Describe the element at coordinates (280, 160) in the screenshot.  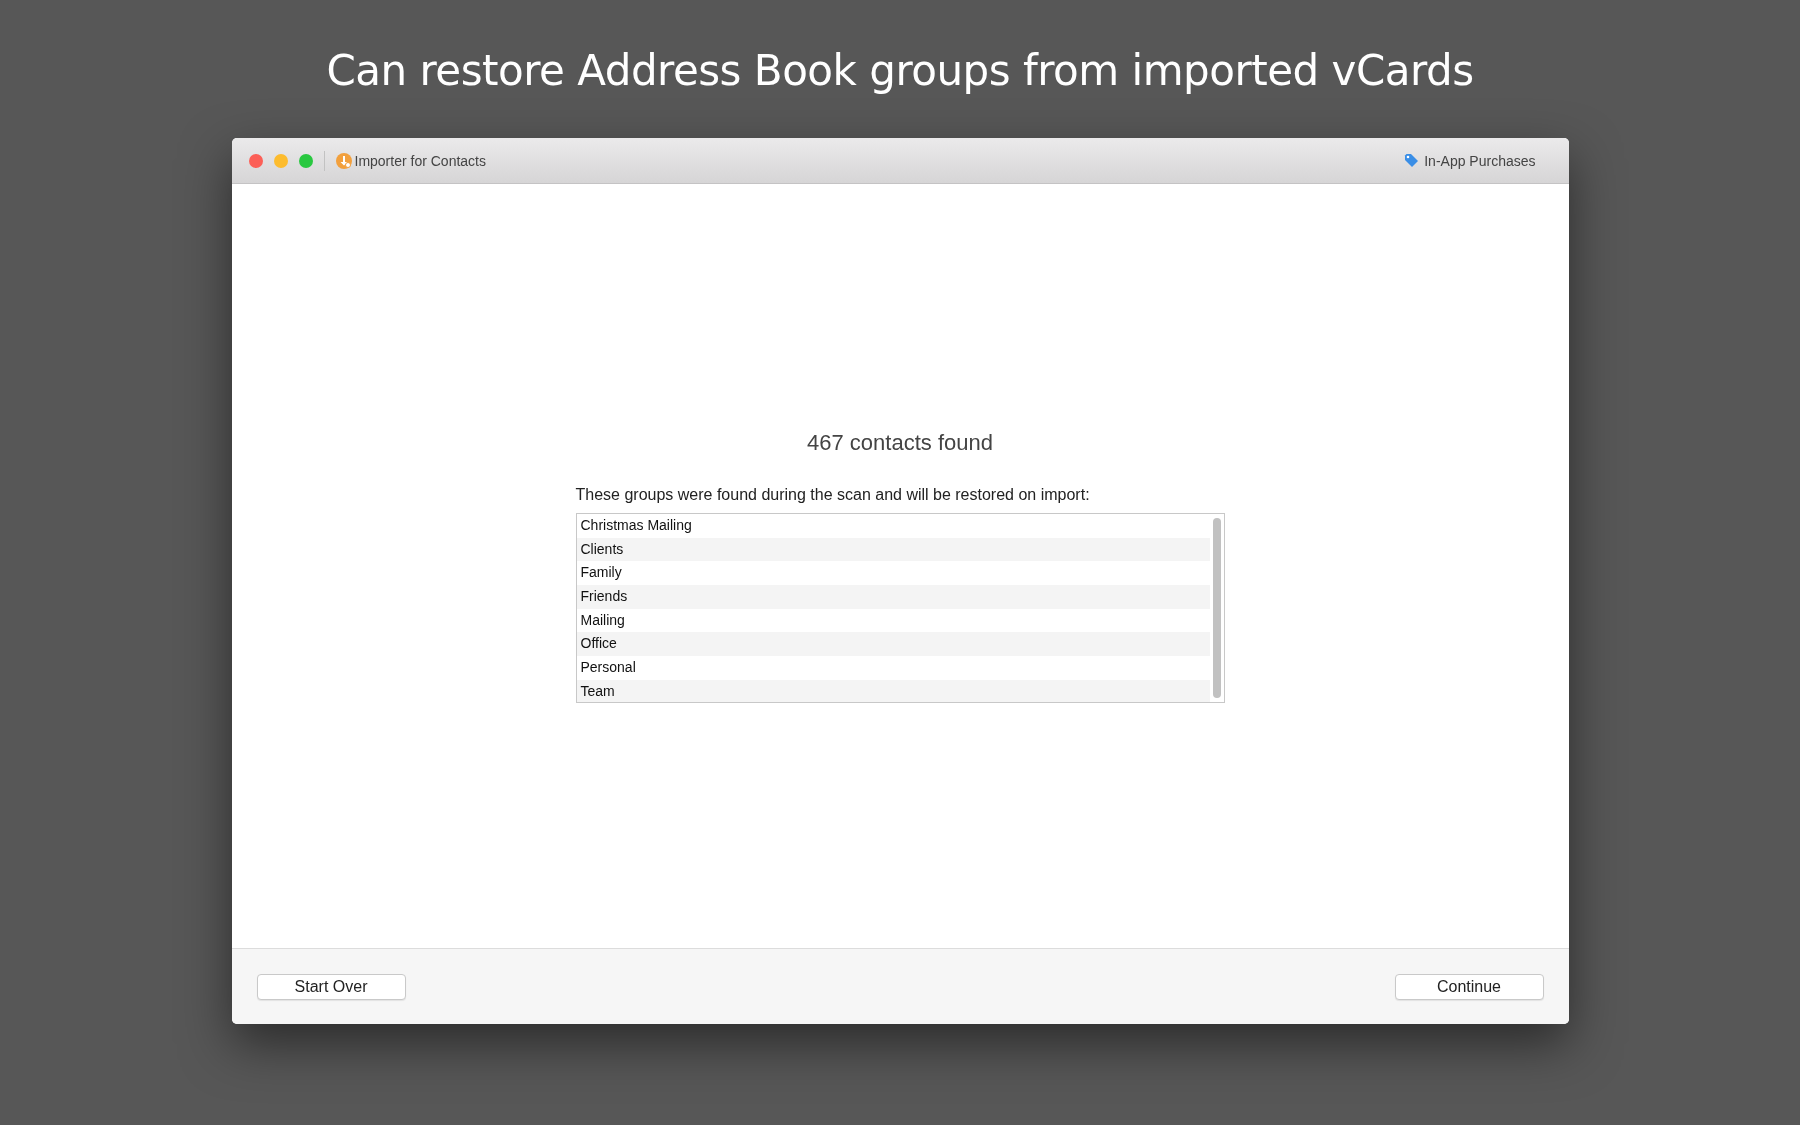
I see `minimize-icon` at that location.